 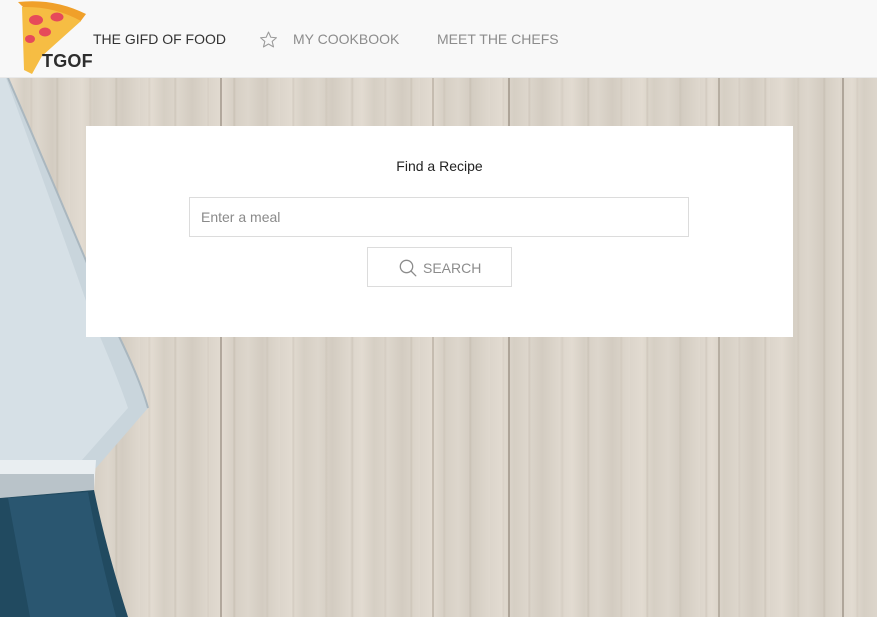 I want to click on wood-plank-seam, so click(x=843, y=347).